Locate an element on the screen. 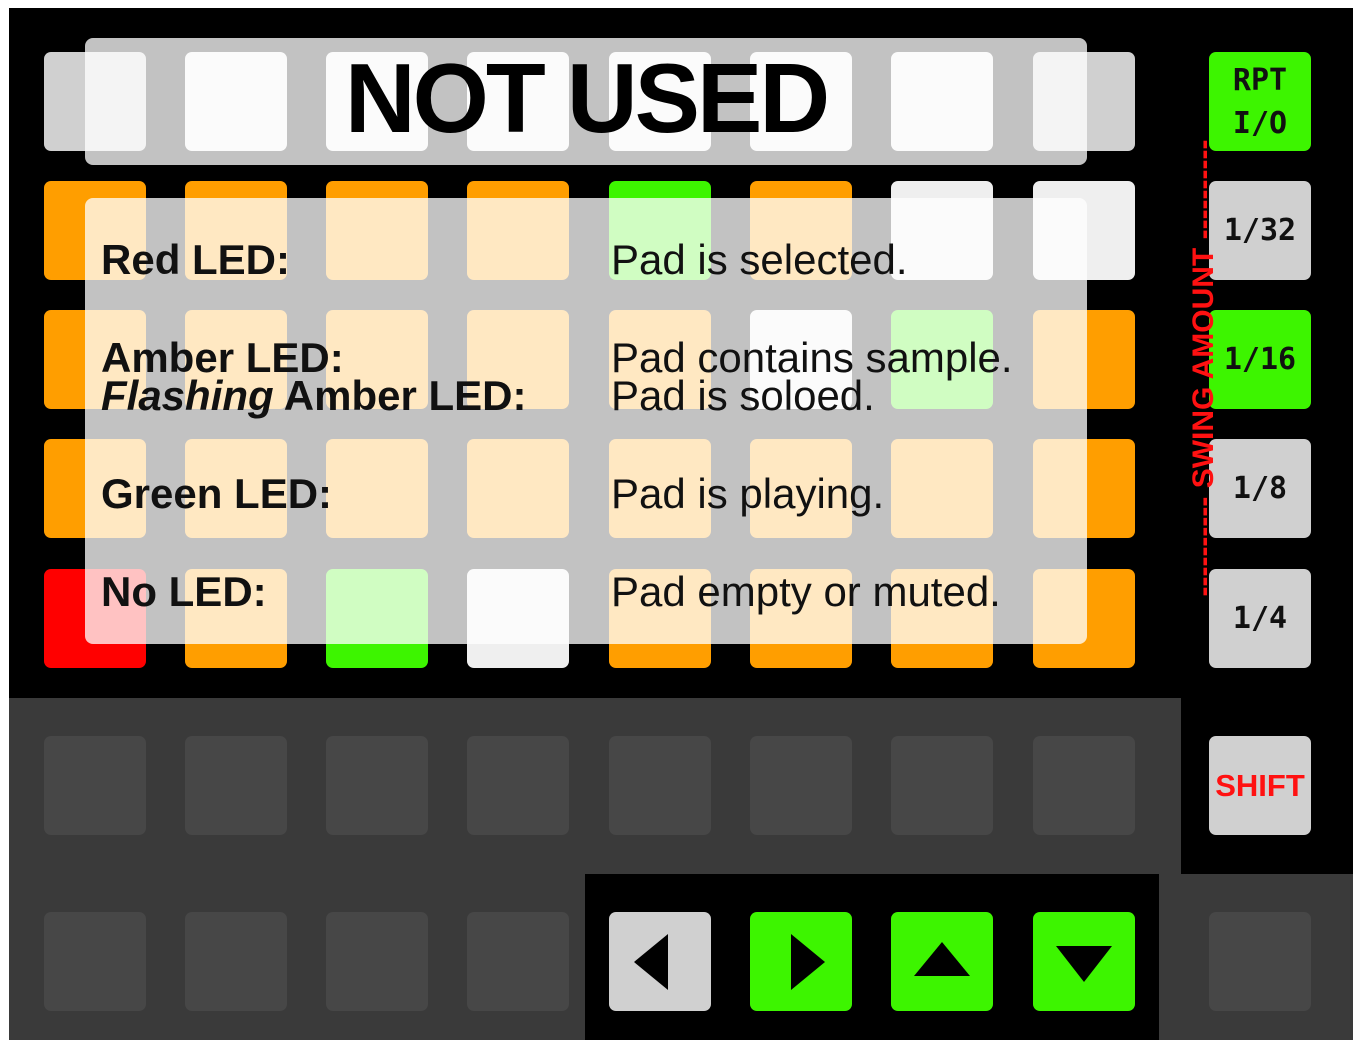  unused-side-button is located at coordinates (1260, 961).